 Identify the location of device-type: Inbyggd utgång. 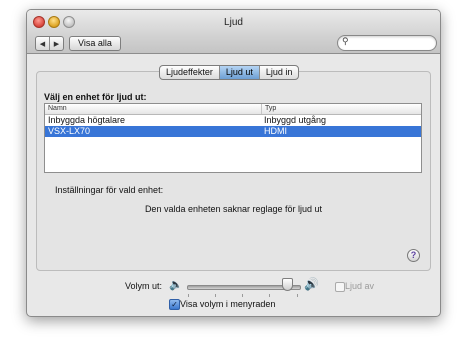
(295, 120).